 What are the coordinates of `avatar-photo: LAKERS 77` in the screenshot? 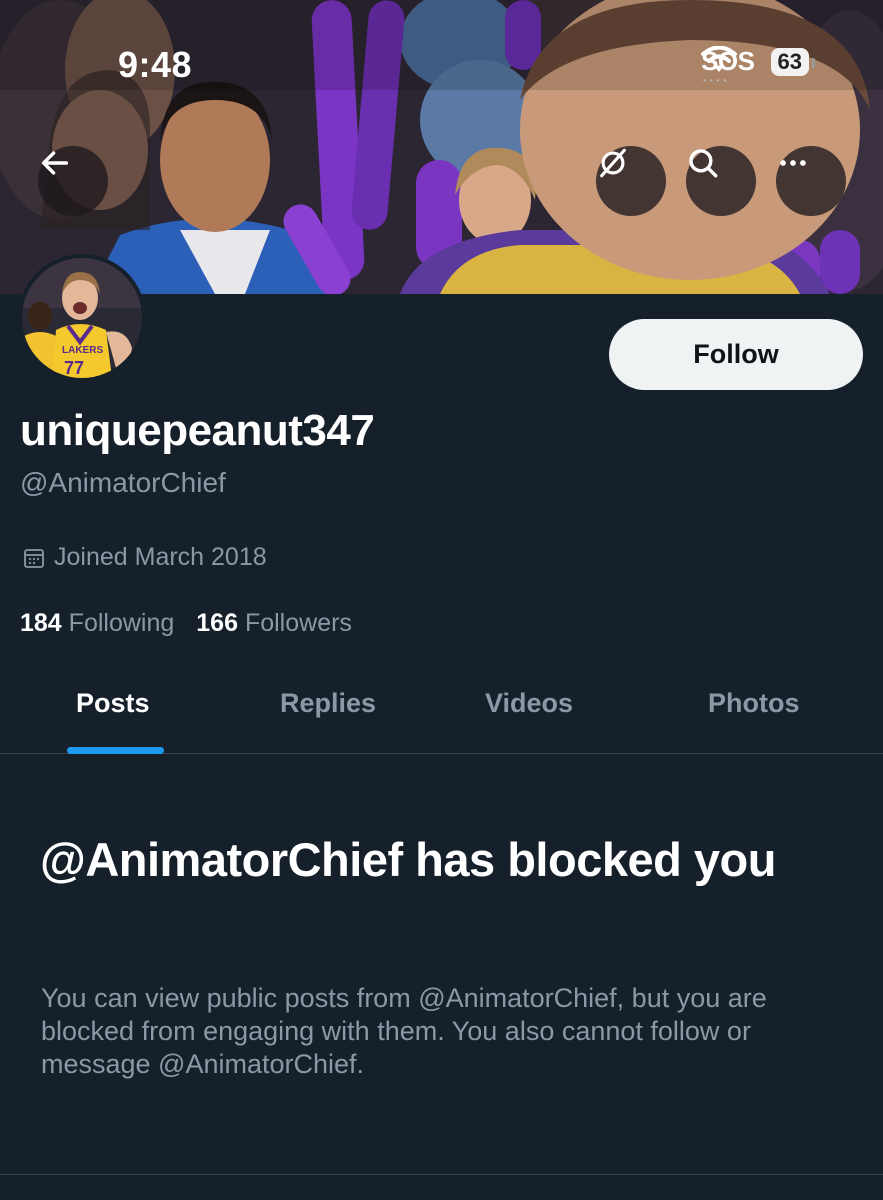 It's located at (82, 318).